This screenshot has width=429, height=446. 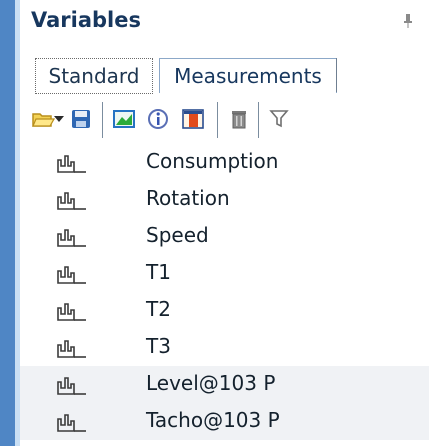 I want to click on toolbar, so click(x=224, y=120).